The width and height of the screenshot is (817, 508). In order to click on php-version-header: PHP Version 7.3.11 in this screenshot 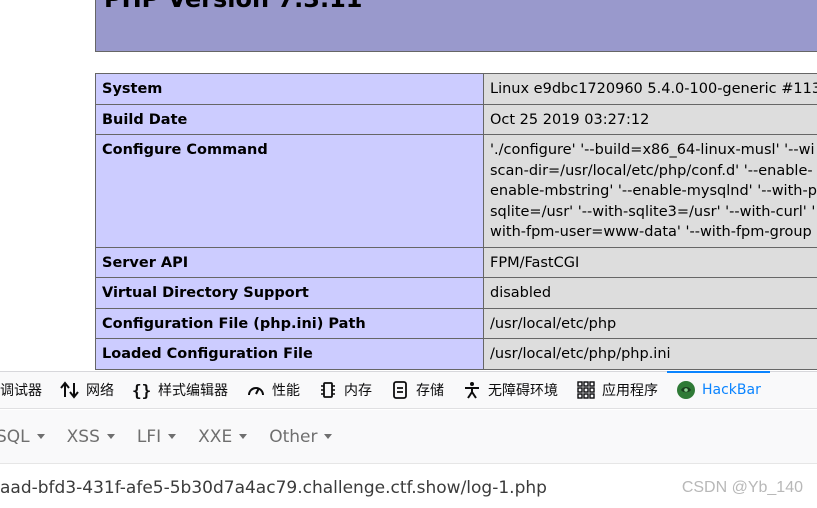, I will do `click(456, 26)`.